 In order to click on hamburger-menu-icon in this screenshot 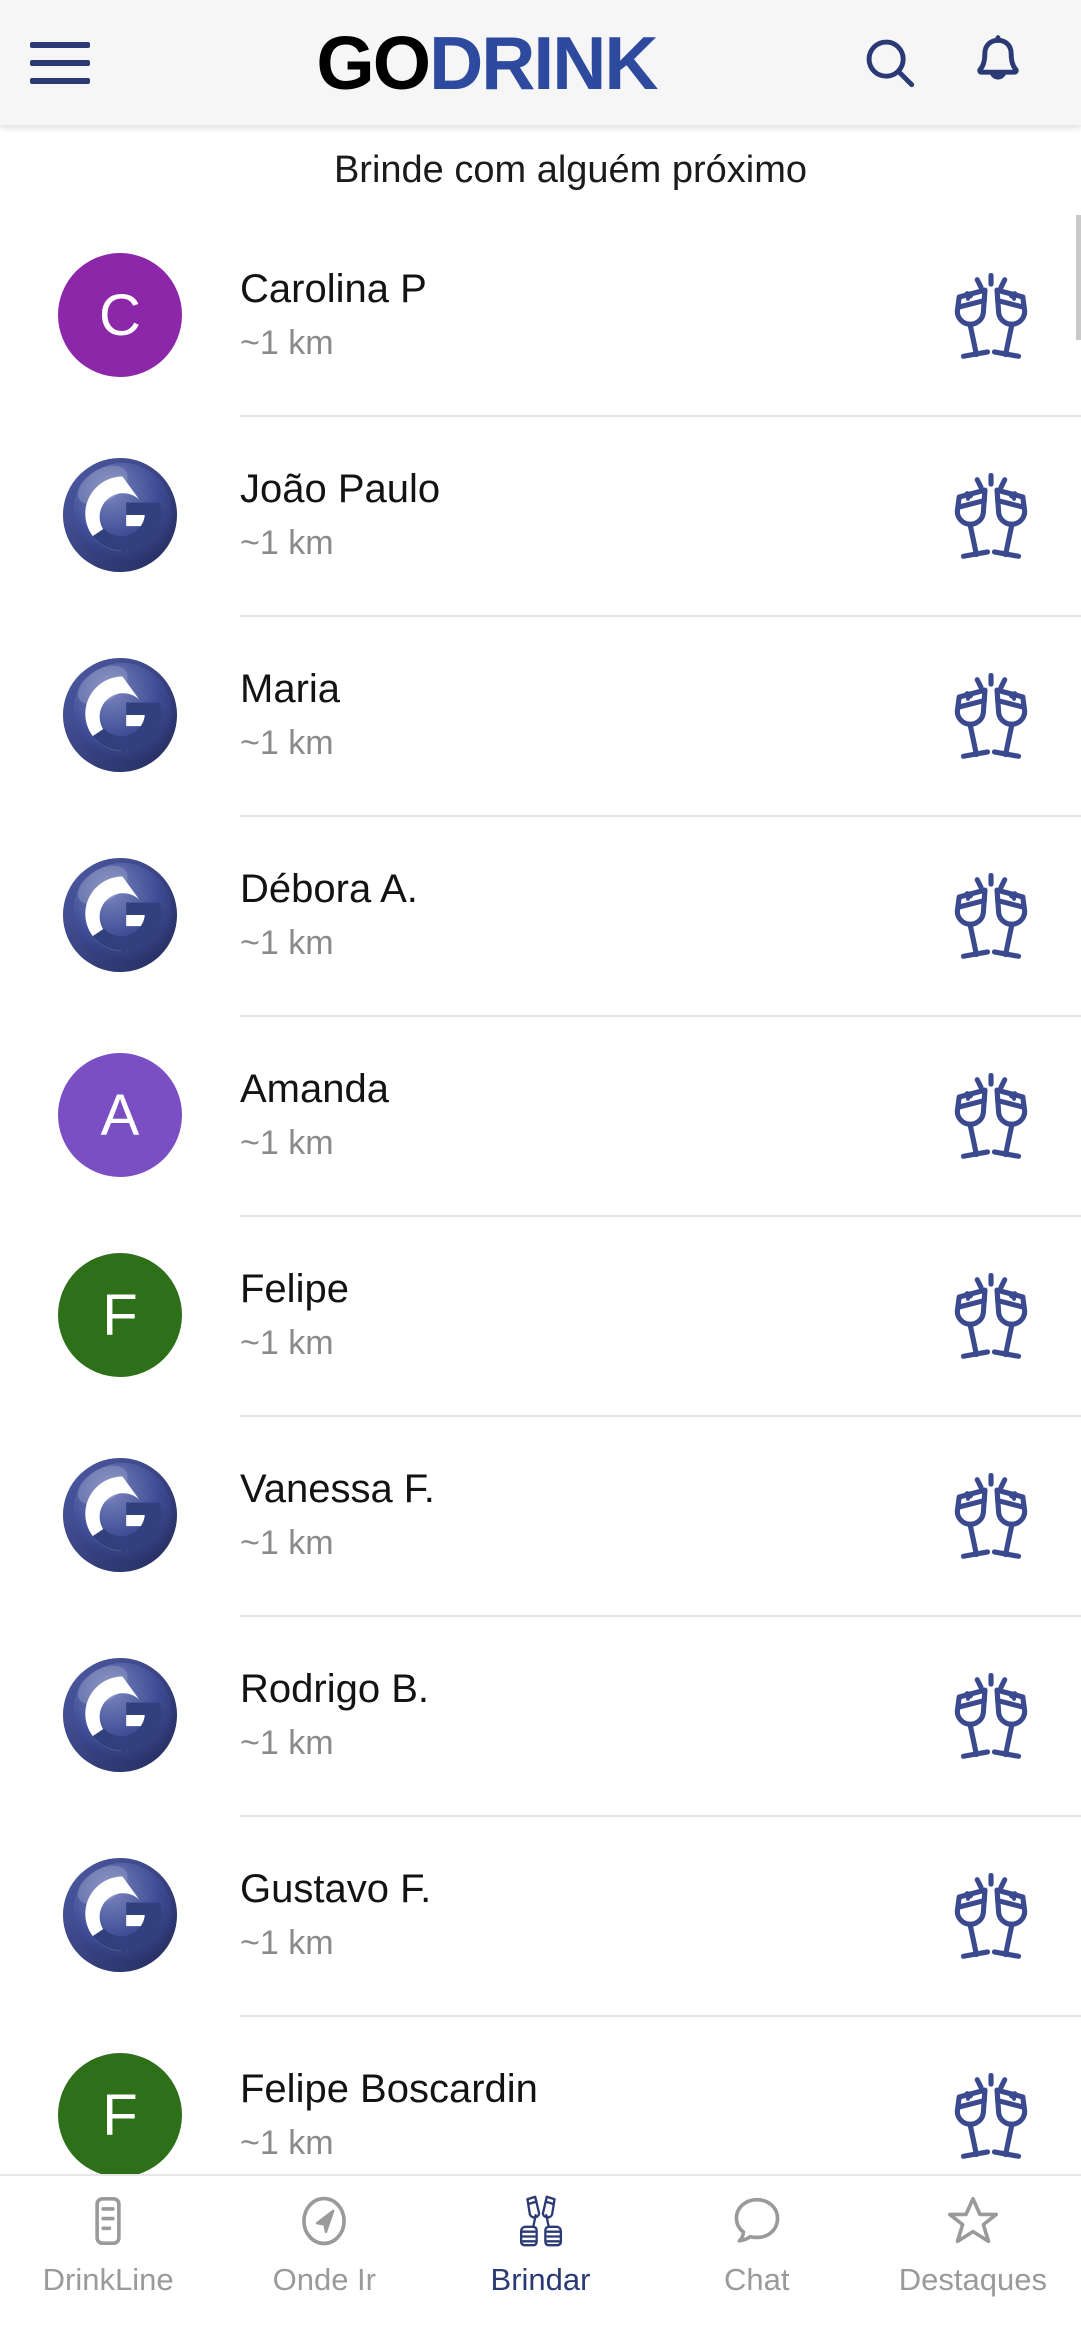, I will do `click(60, 62)`.